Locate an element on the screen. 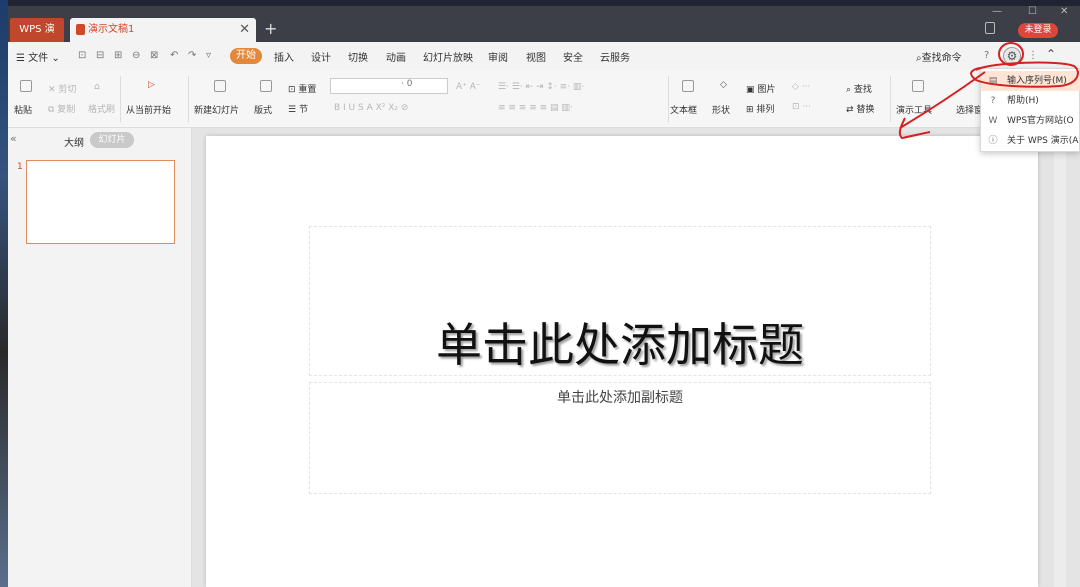 The image size is (1080, 587). menu-item-about: ⓘ 关于 WPS 演示(A is located at coordinates (1030, 141).